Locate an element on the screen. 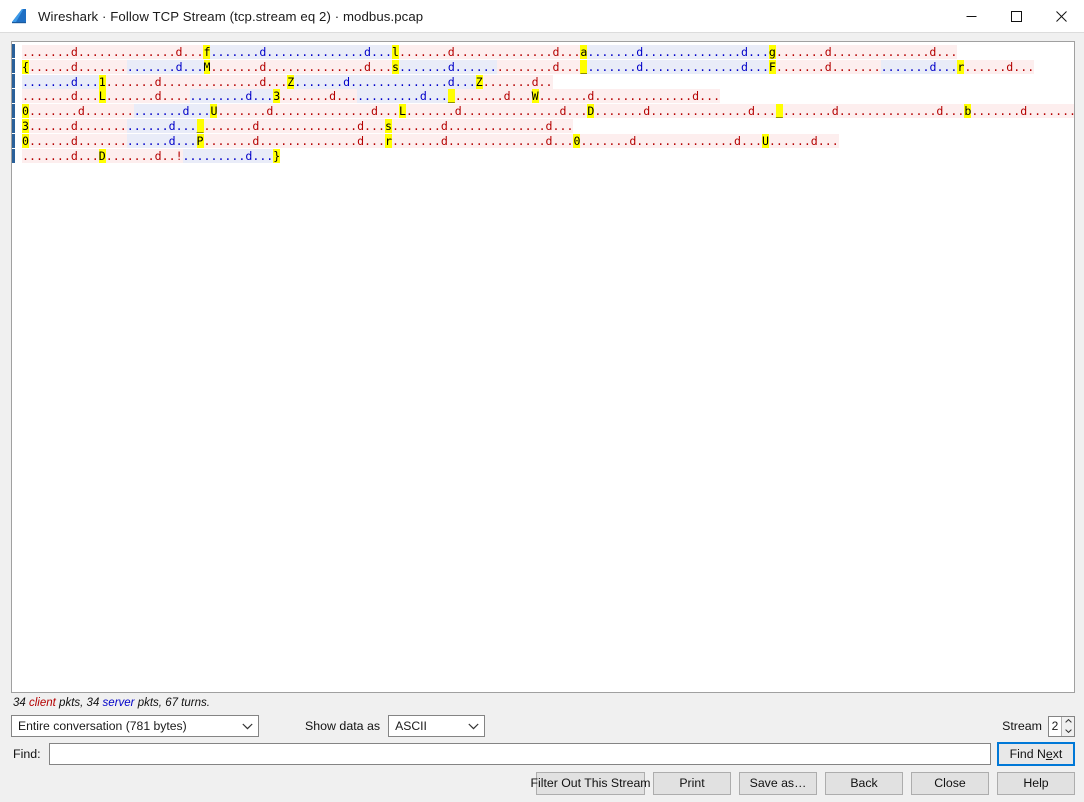 The image size is (1084, 802). help-button: Help is located at coordinates (1036, 783).